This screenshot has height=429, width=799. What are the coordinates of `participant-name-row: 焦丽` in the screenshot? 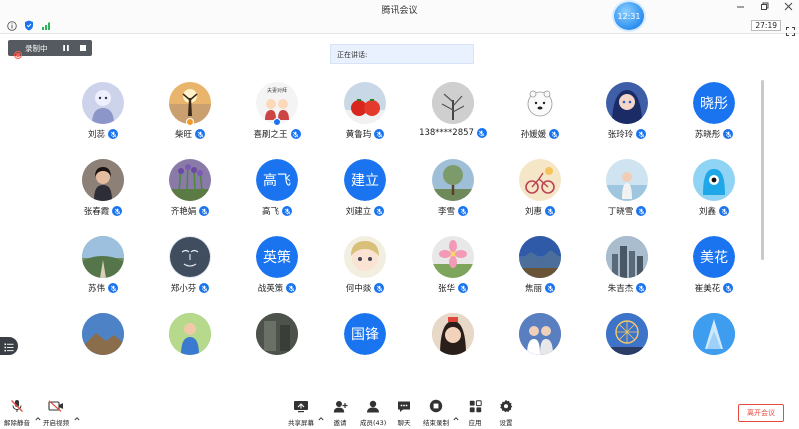 It's located at (540, 288).